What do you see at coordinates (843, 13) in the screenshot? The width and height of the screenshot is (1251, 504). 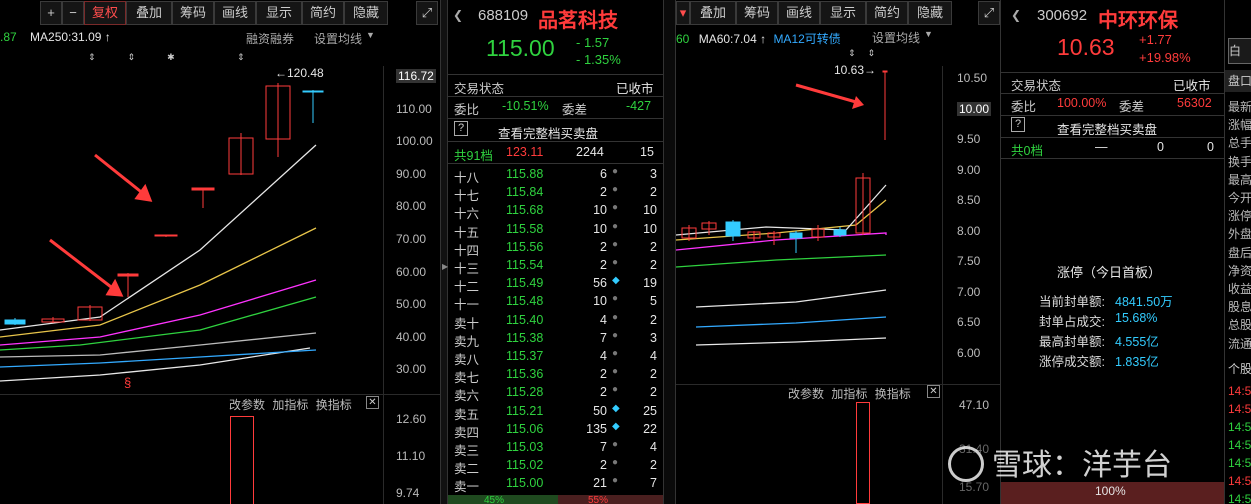 I see `toolbar-button-3: 显示` at bounding box center [843, 13].